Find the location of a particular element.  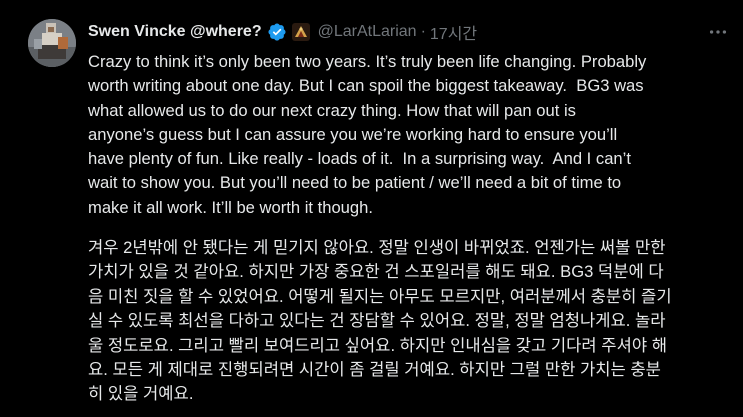

more-options-icon is located at coordinates (718, 32).